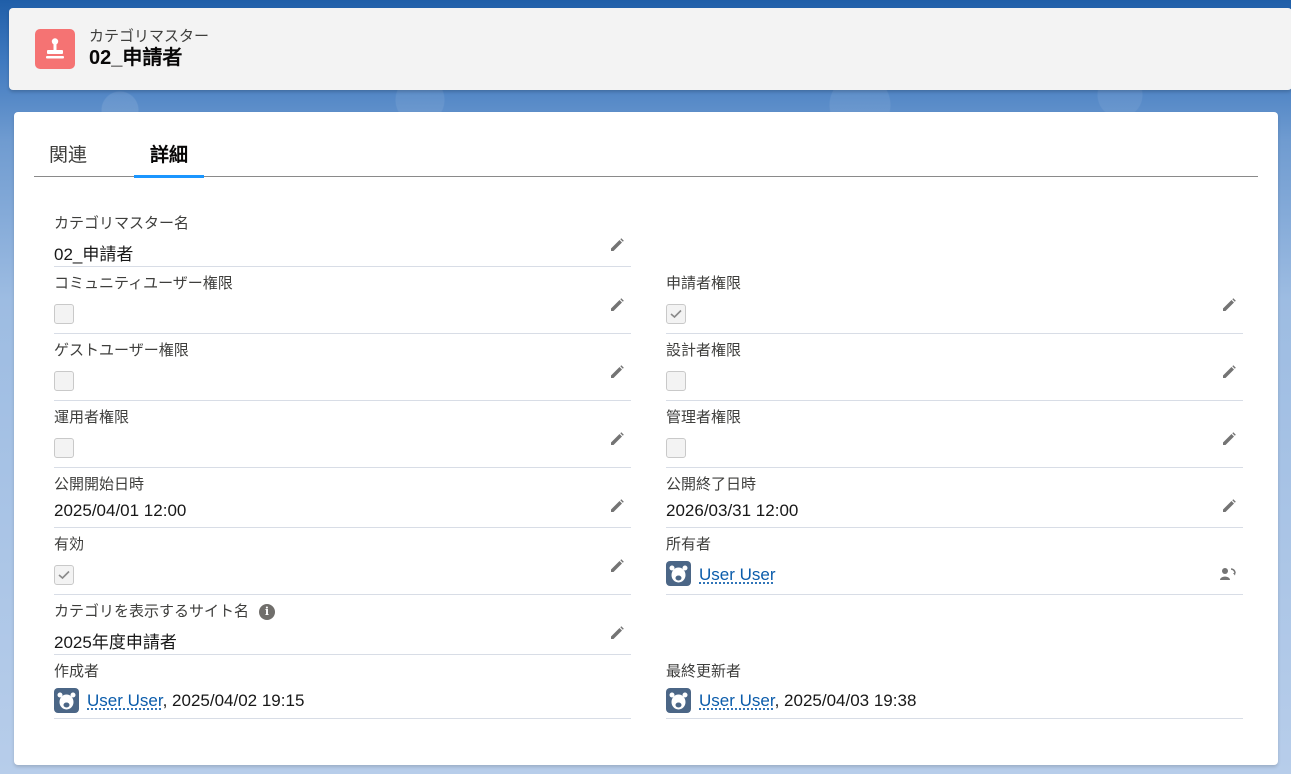  I want to click on modified-by-user-link: User User, so click(737, 700).